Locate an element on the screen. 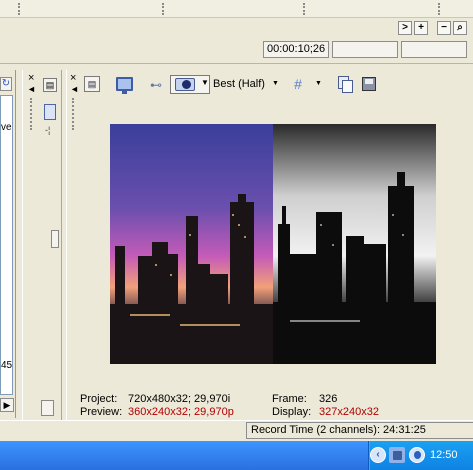  quality-icon is located at coordinates (185, 84).